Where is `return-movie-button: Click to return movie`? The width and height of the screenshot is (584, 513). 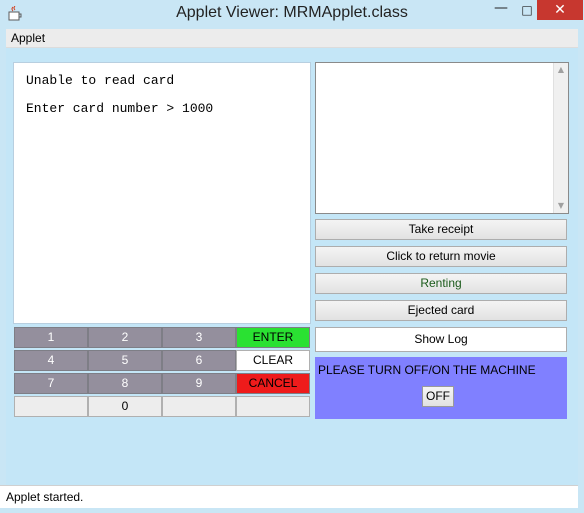 return-movie-button: Click to return movie is located at coordinates (441, 256).